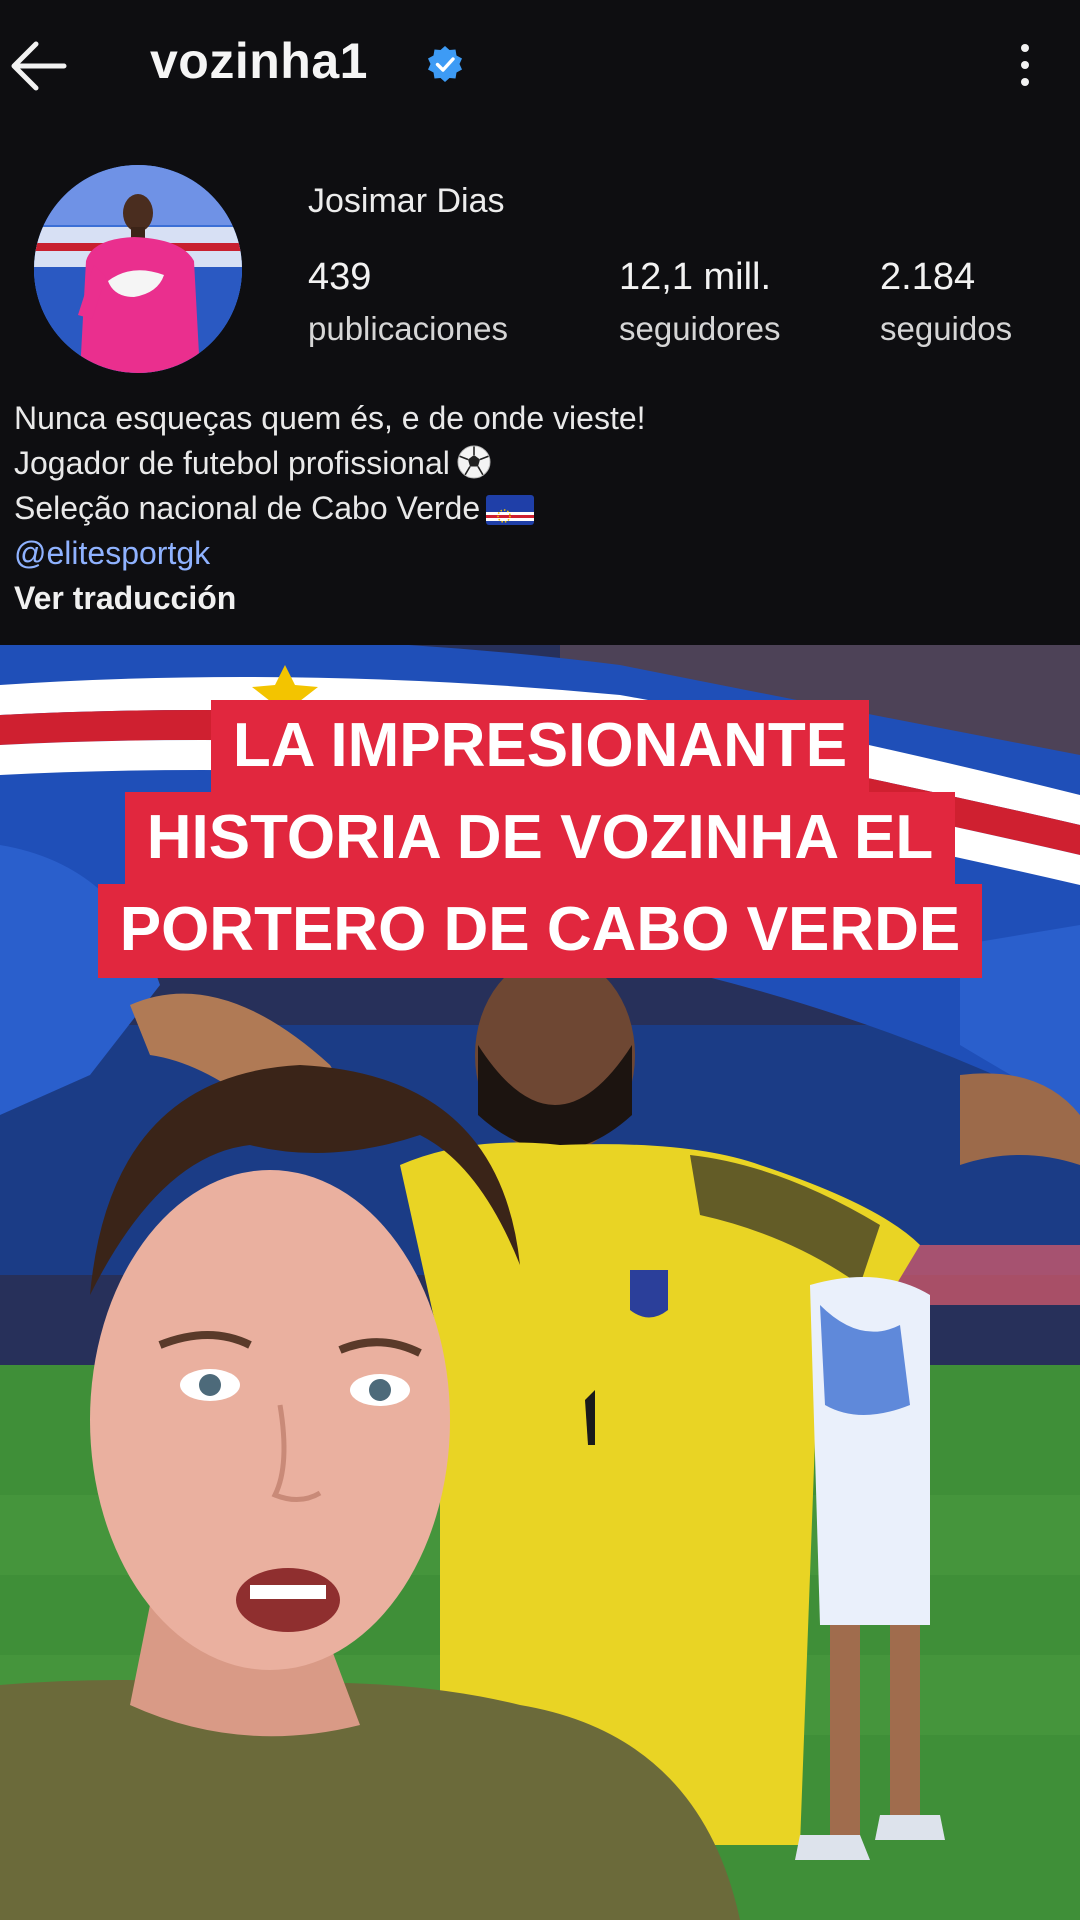 The width and height of the screenshot is (1080, 1920). Describe the element at coordinates (946, 328) in the screenshot. I see `stat-following-label: seguidos` at that location.